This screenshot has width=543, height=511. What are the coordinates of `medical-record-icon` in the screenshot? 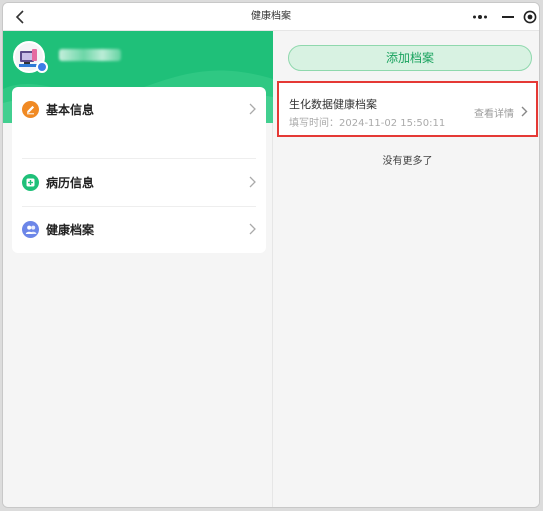 It's located at (30, 182).